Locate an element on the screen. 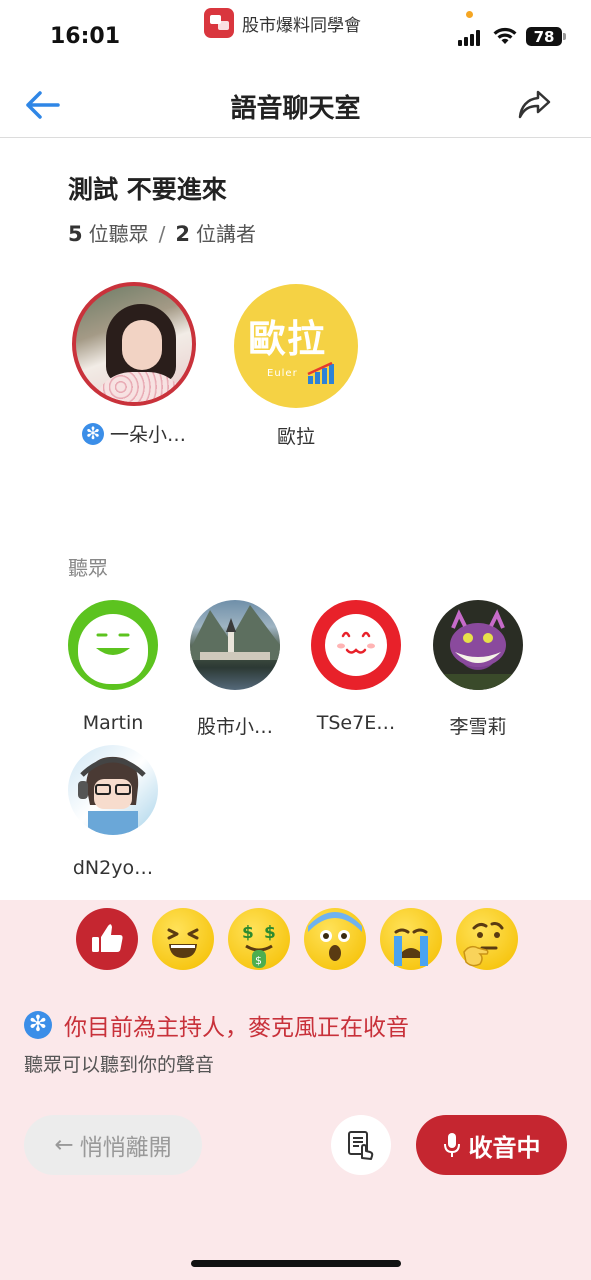 Image resolution: width=591 pixels, height=1280 pixels. speaker-count: 2 is located at coordinates (182, 234).